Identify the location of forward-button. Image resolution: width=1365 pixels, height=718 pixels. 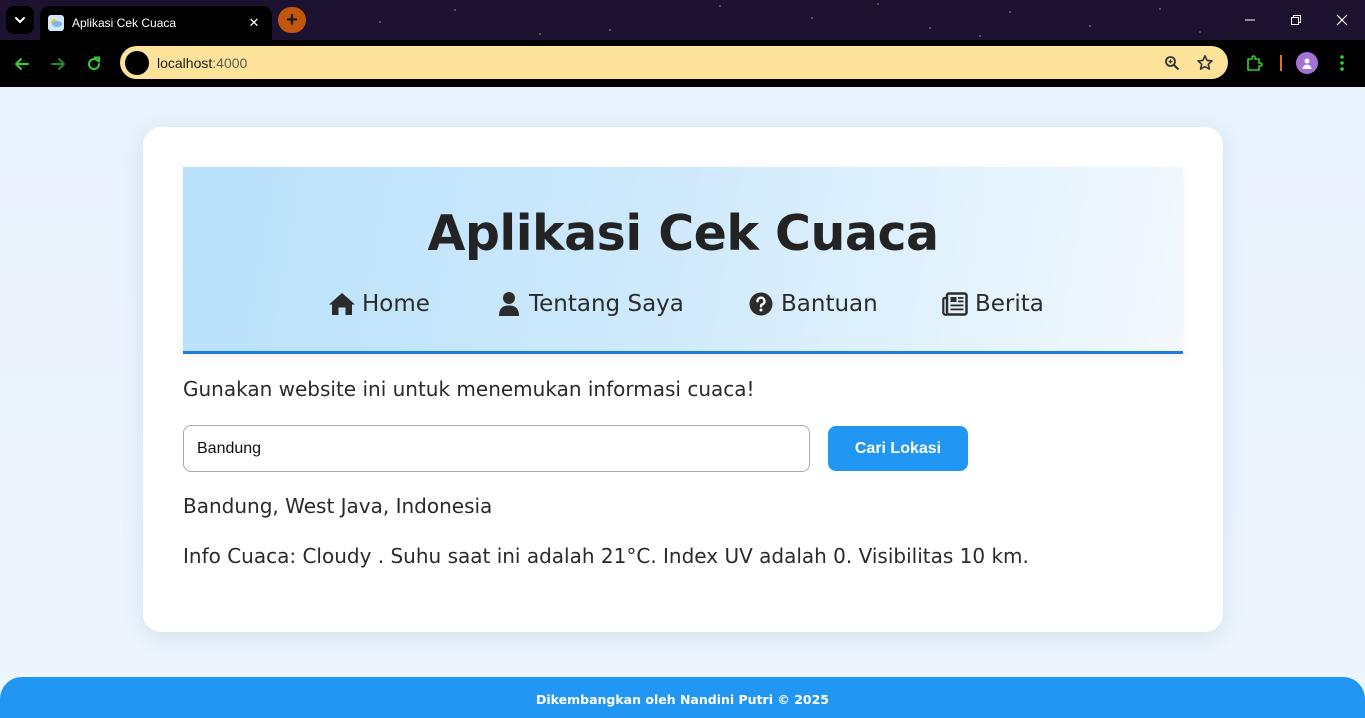
(58, 64).